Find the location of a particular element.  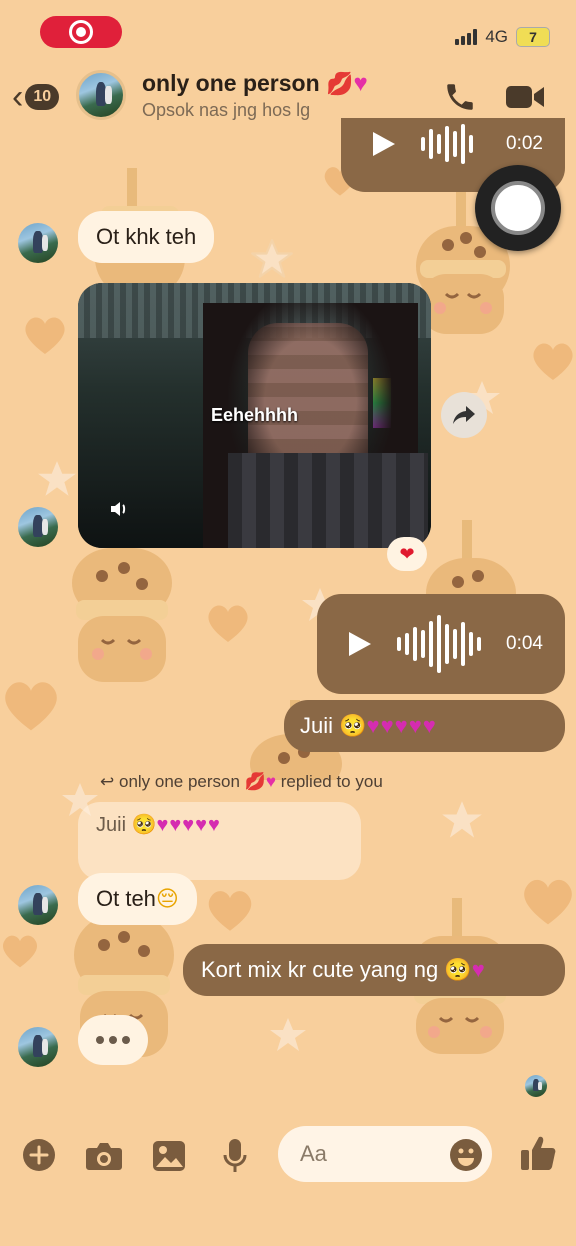

reply-label-suffix: replied to you is located at coordinates (331, 781).